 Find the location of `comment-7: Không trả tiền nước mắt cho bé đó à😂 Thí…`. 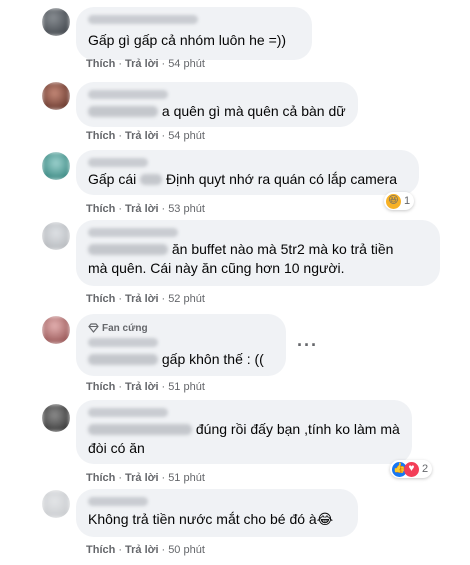

comment-7: Không trả tiền nước mắt cho bé đó à😂 Thí… is located at coordinates (235, 524).